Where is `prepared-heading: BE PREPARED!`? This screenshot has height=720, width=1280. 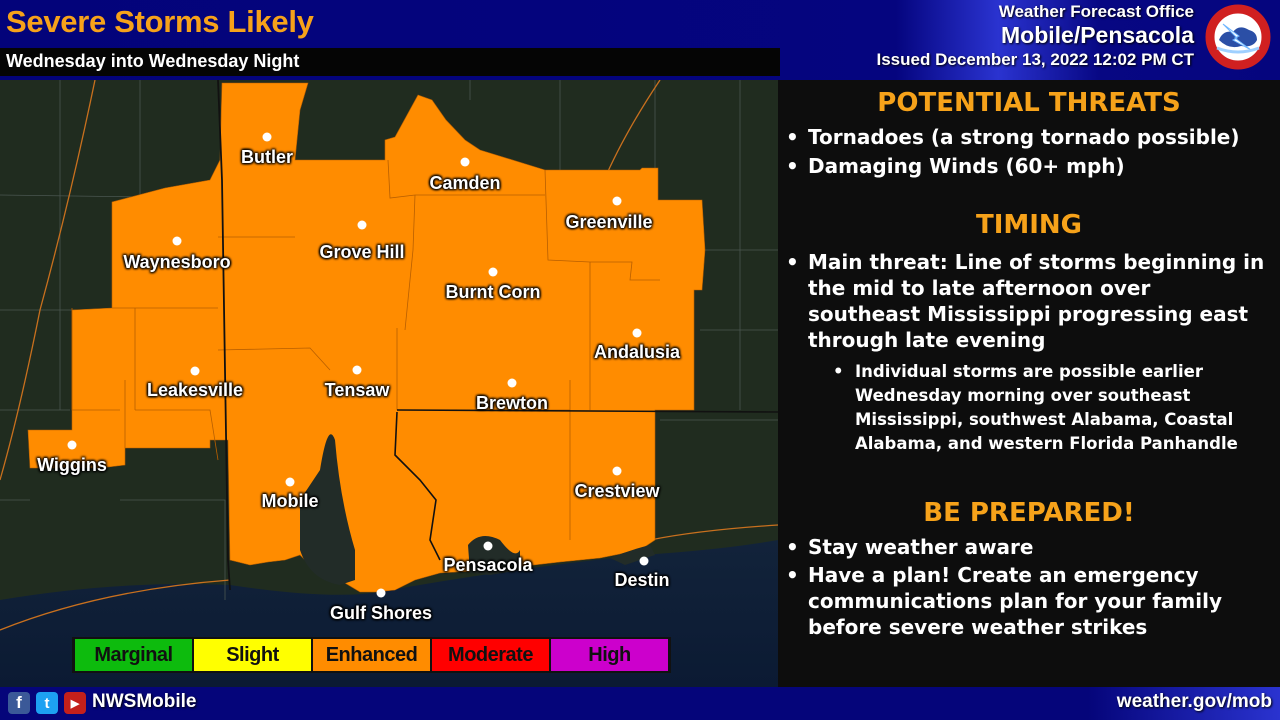
prepared-heading: BE PREPARED! is located at coordinates (1029, 513).